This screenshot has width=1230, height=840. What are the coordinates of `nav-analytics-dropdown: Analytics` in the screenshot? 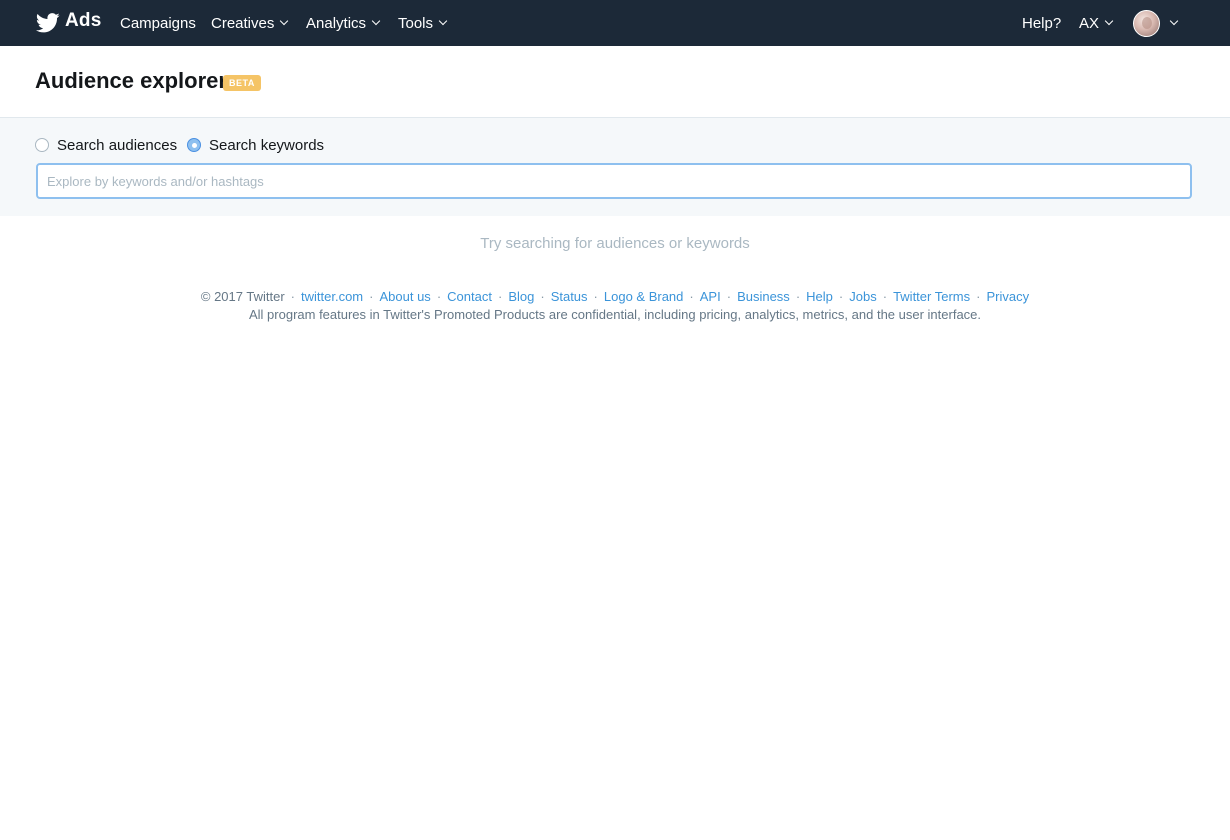 It's located at (343, 23).